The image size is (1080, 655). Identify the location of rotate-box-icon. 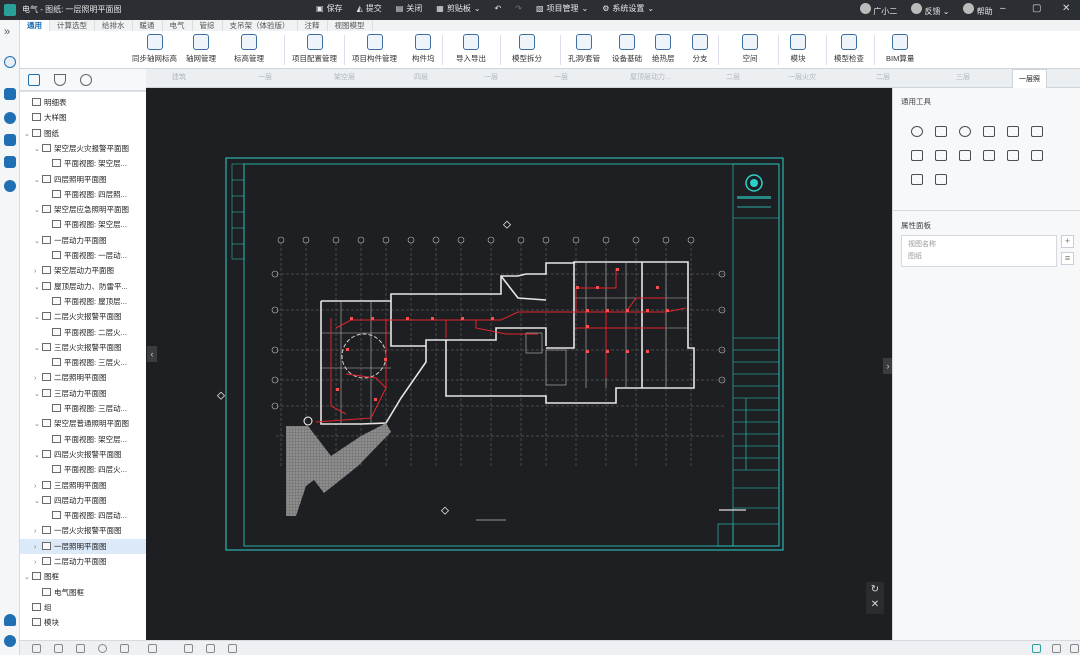
(941, 131).